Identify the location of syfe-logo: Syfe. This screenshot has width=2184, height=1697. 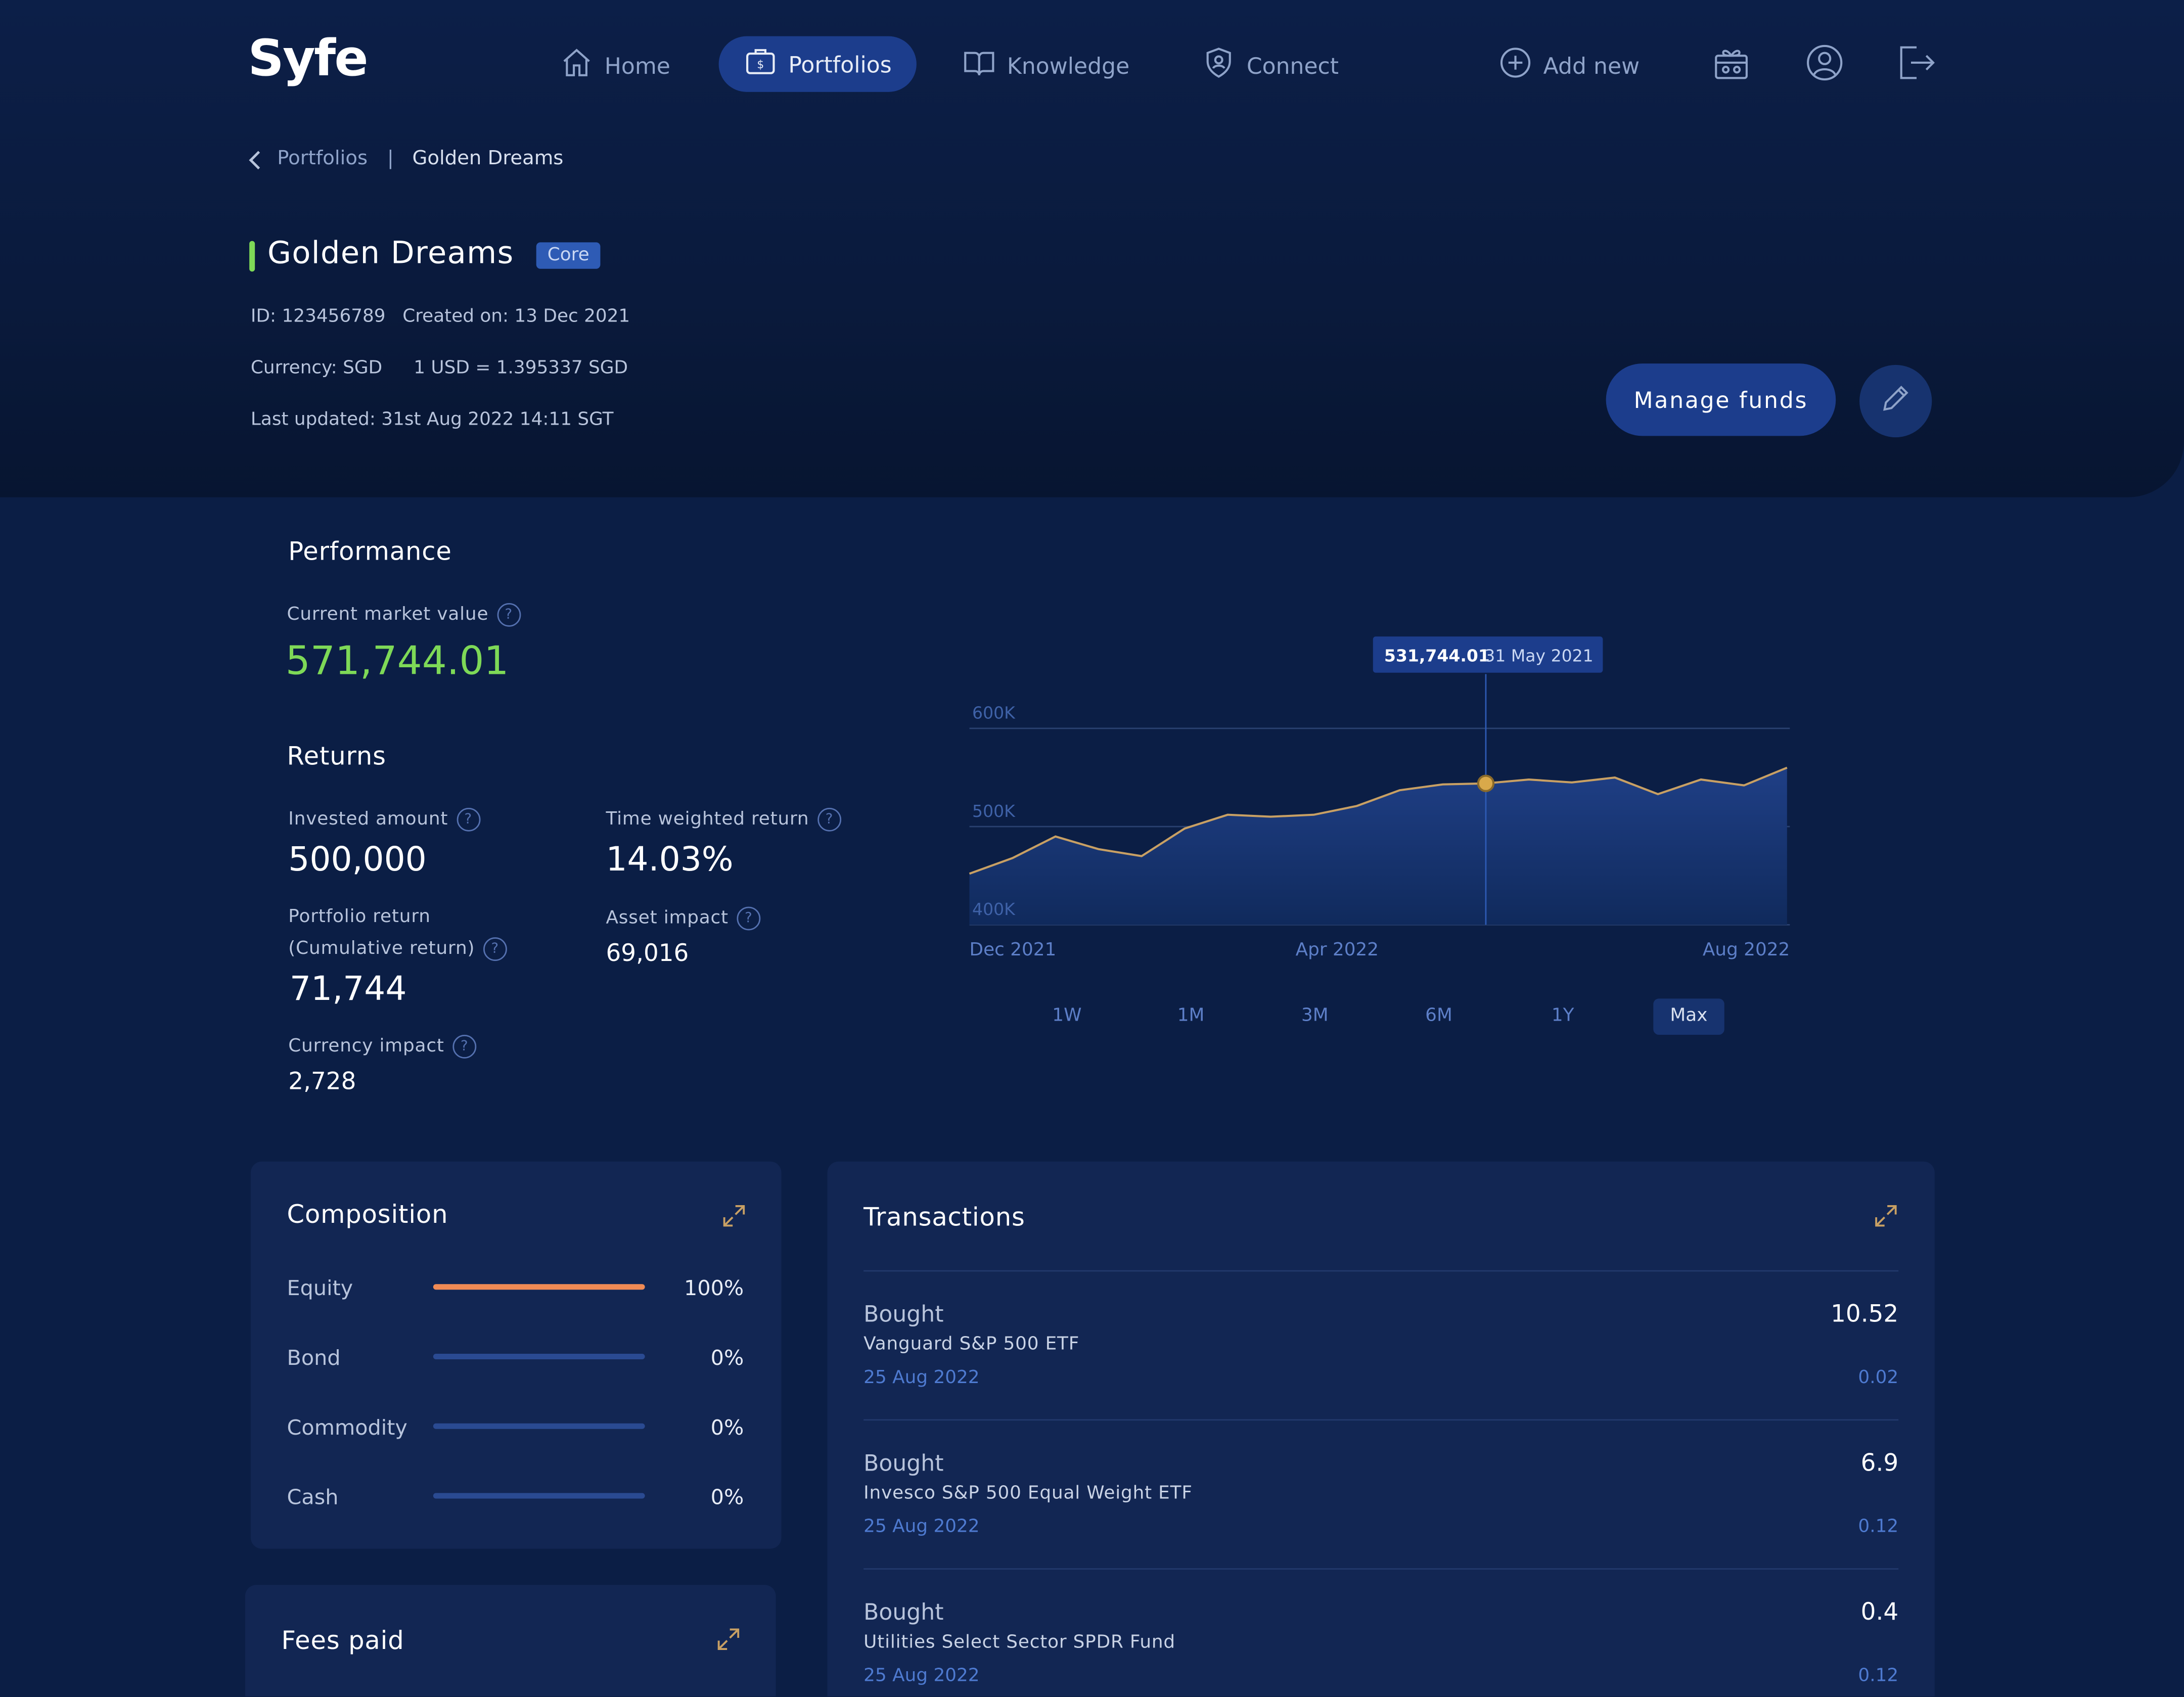
(308, 59).